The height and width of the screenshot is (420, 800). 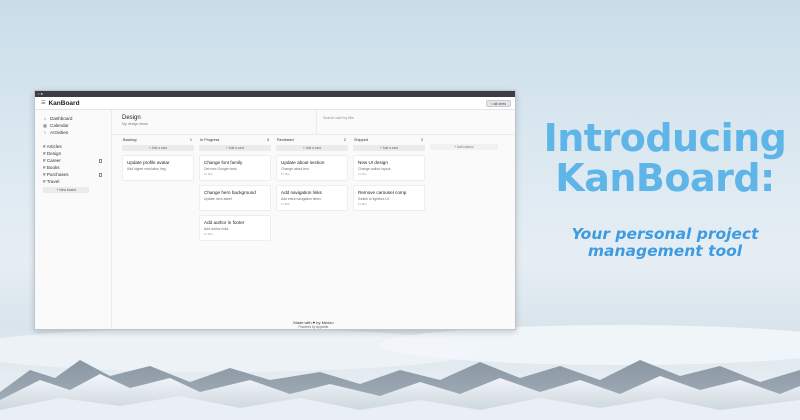 What do you see at coordinates (267, 140) in the screenshot?
I see `column-count: 3` at bounding box center [267, 140].